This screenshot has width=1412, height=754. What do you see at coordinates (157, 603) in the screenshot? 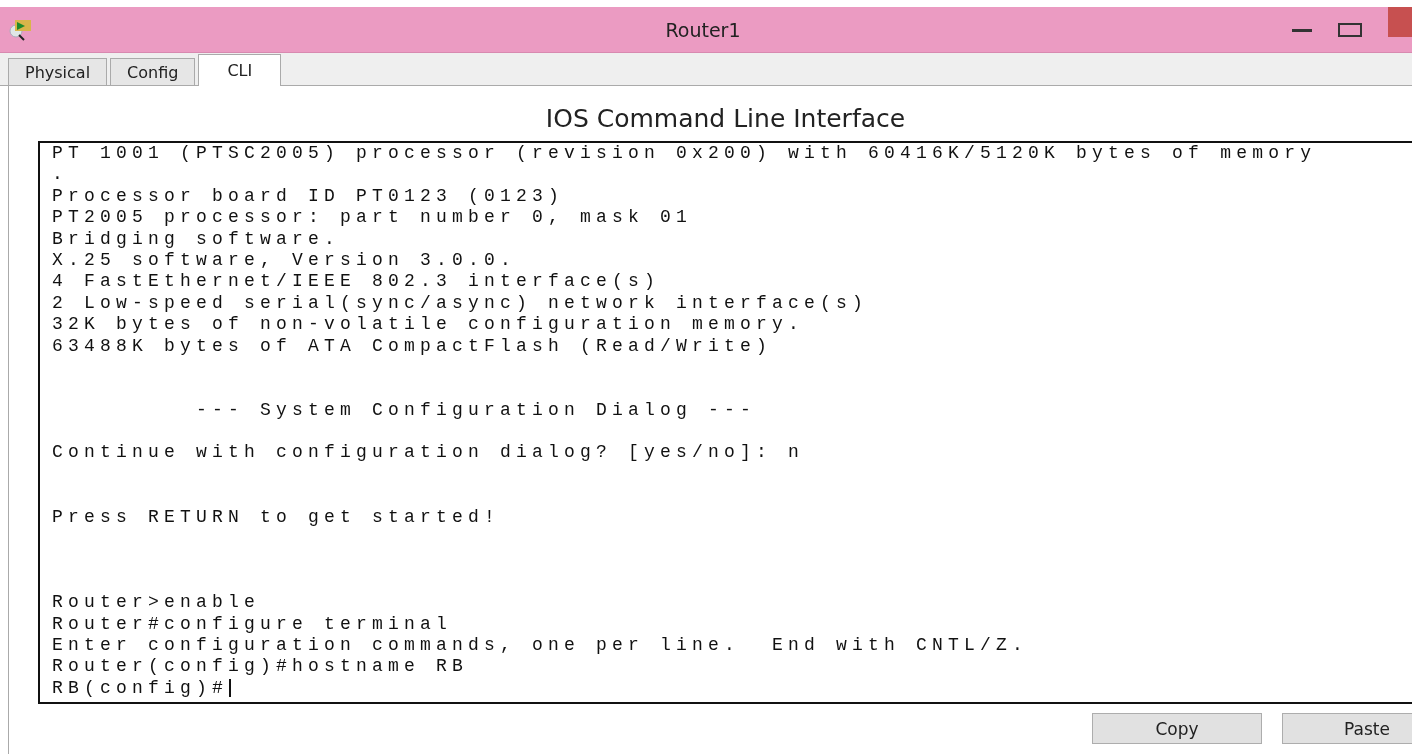
I see `terminal-line: Router>enable` at bounding box center [157, 603].